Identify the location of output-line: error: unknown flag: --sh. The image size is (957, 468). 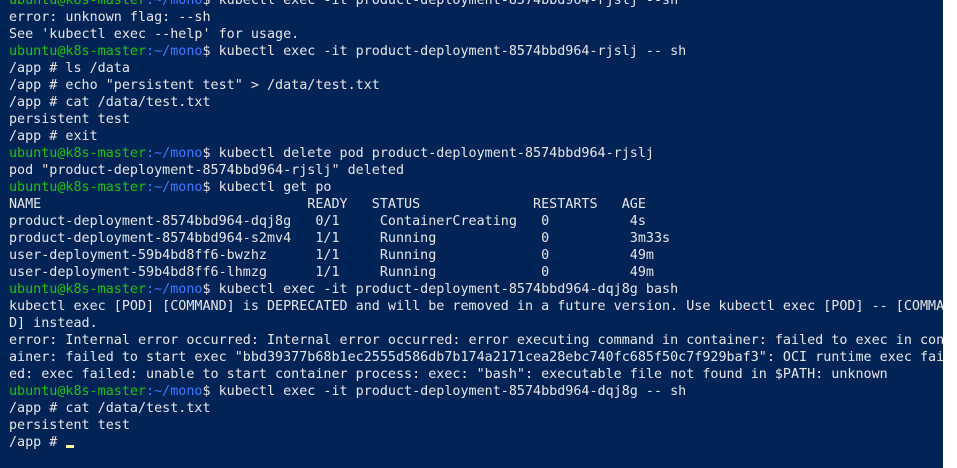
(476, 17).